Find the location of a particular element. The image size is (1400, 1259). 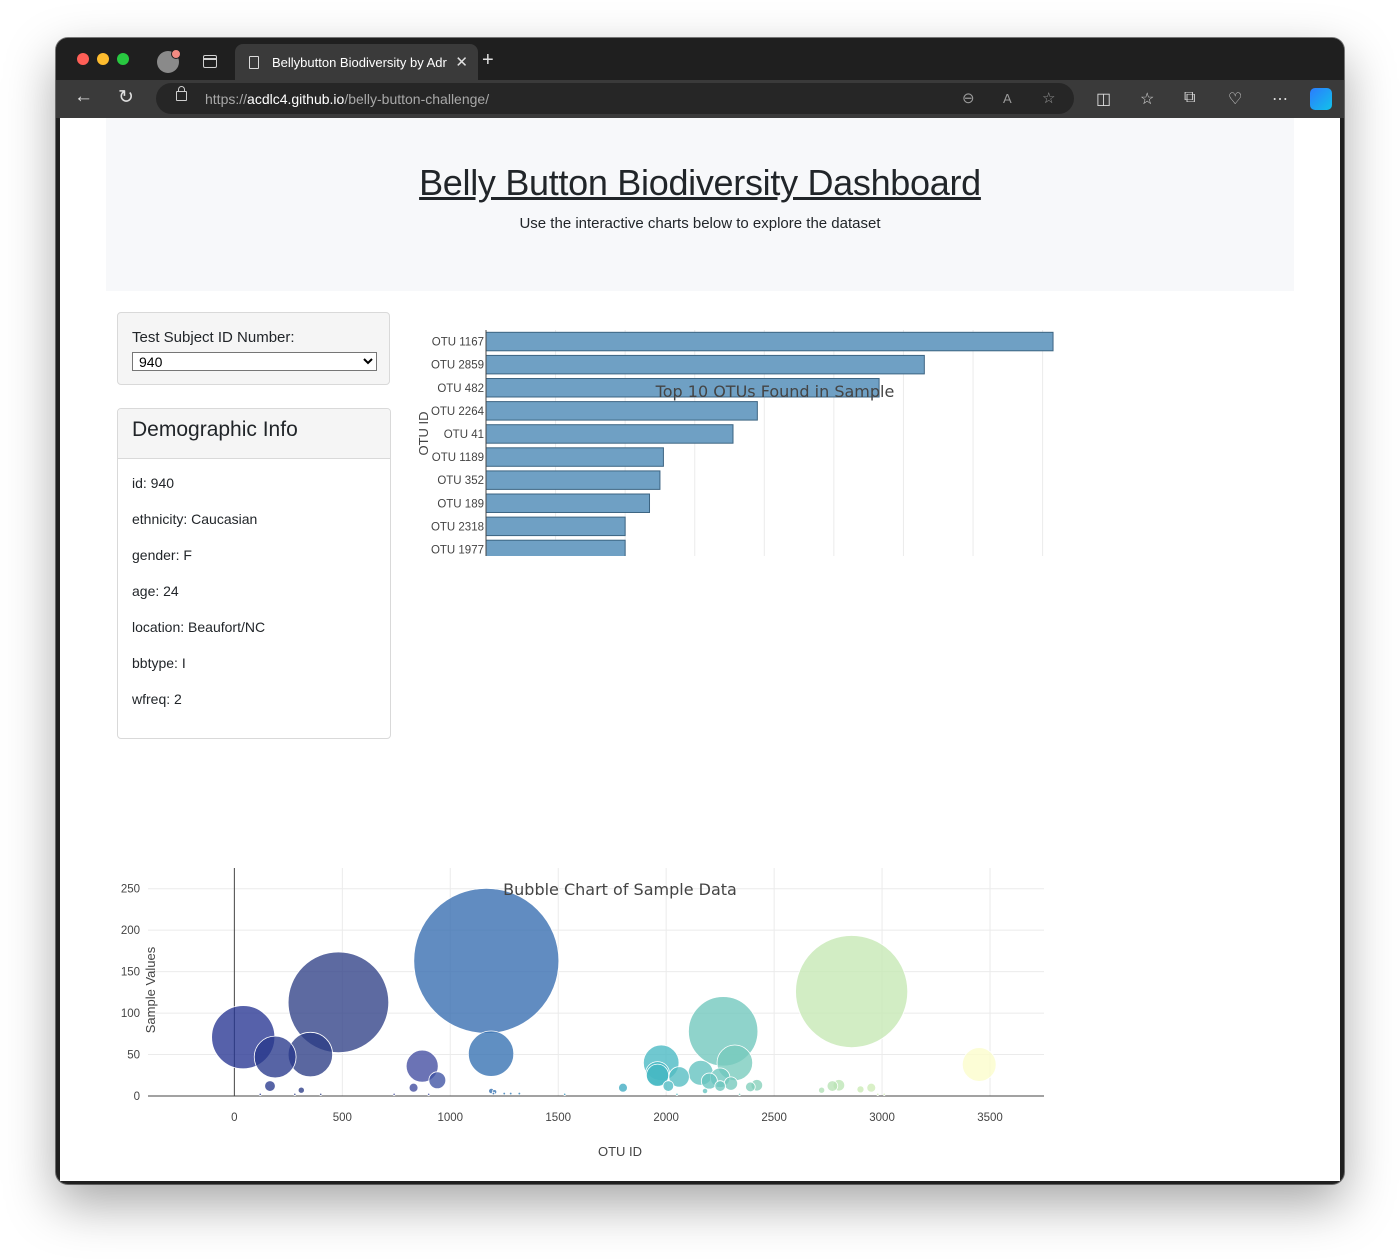

page-icon is located at coordinates (254, 62).